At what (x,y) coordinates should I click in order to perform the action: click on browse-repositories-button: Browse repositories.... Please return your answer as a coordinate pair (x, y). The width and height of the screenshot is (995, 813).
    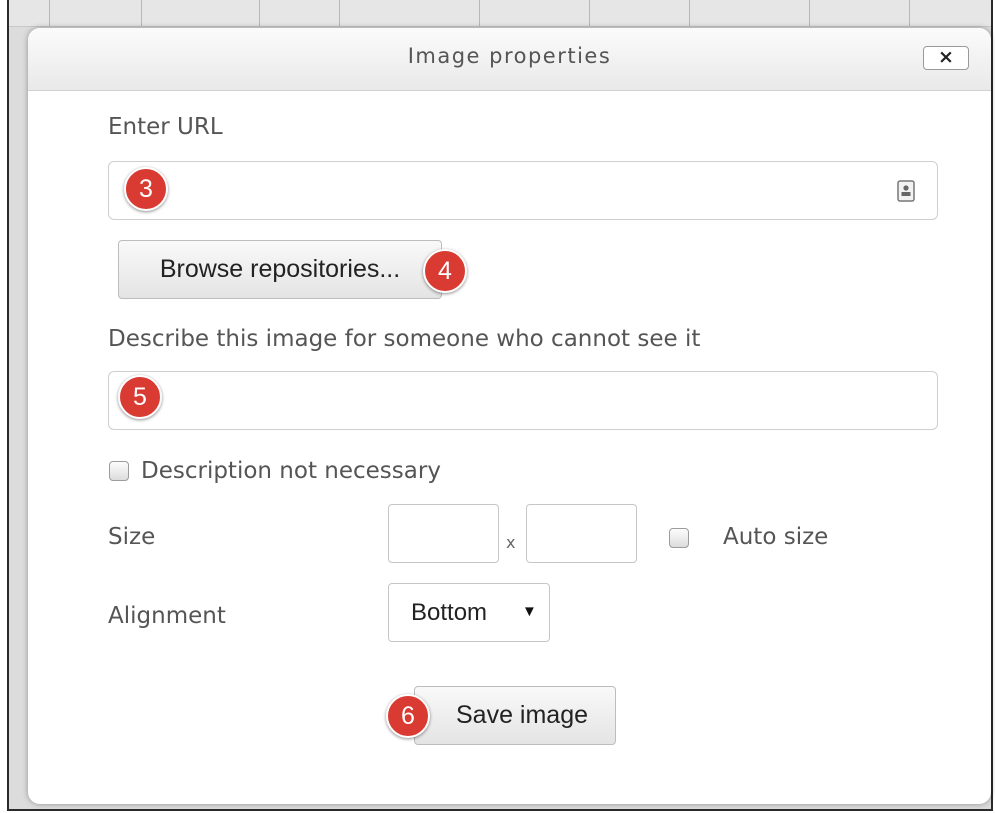
    Looking at the image, I should click on (280, 269).